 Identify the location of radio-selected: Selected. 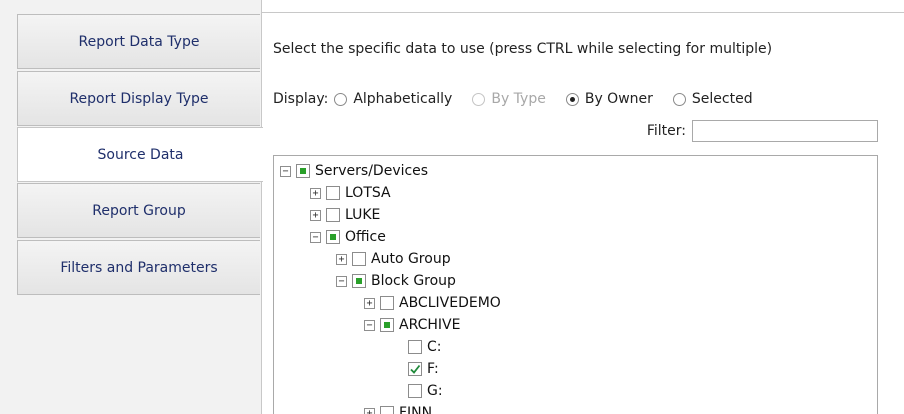
(712, 99).